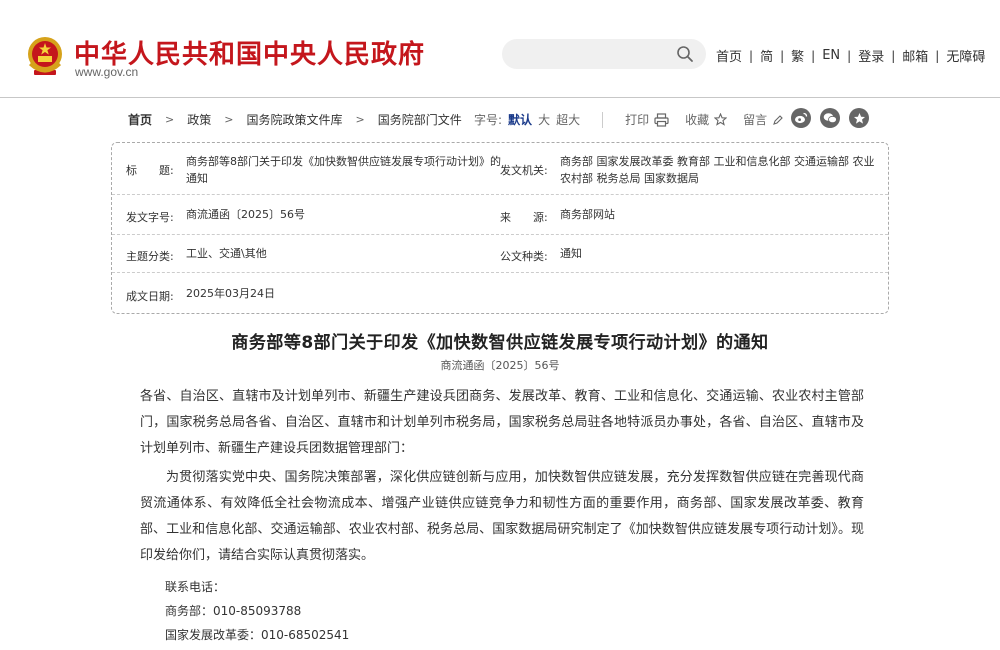  I want to click on nav-link-mail: 邮箱, so click(915, 55).